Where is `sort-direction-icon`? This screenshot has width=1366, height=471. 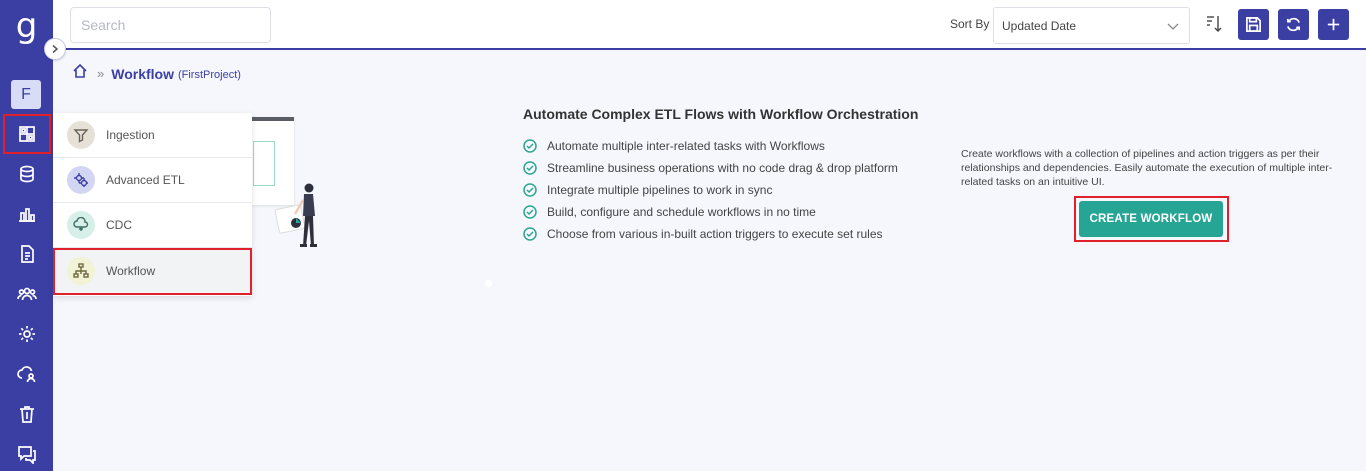
sort-direction-icon is located at coordinates (1214, 24).